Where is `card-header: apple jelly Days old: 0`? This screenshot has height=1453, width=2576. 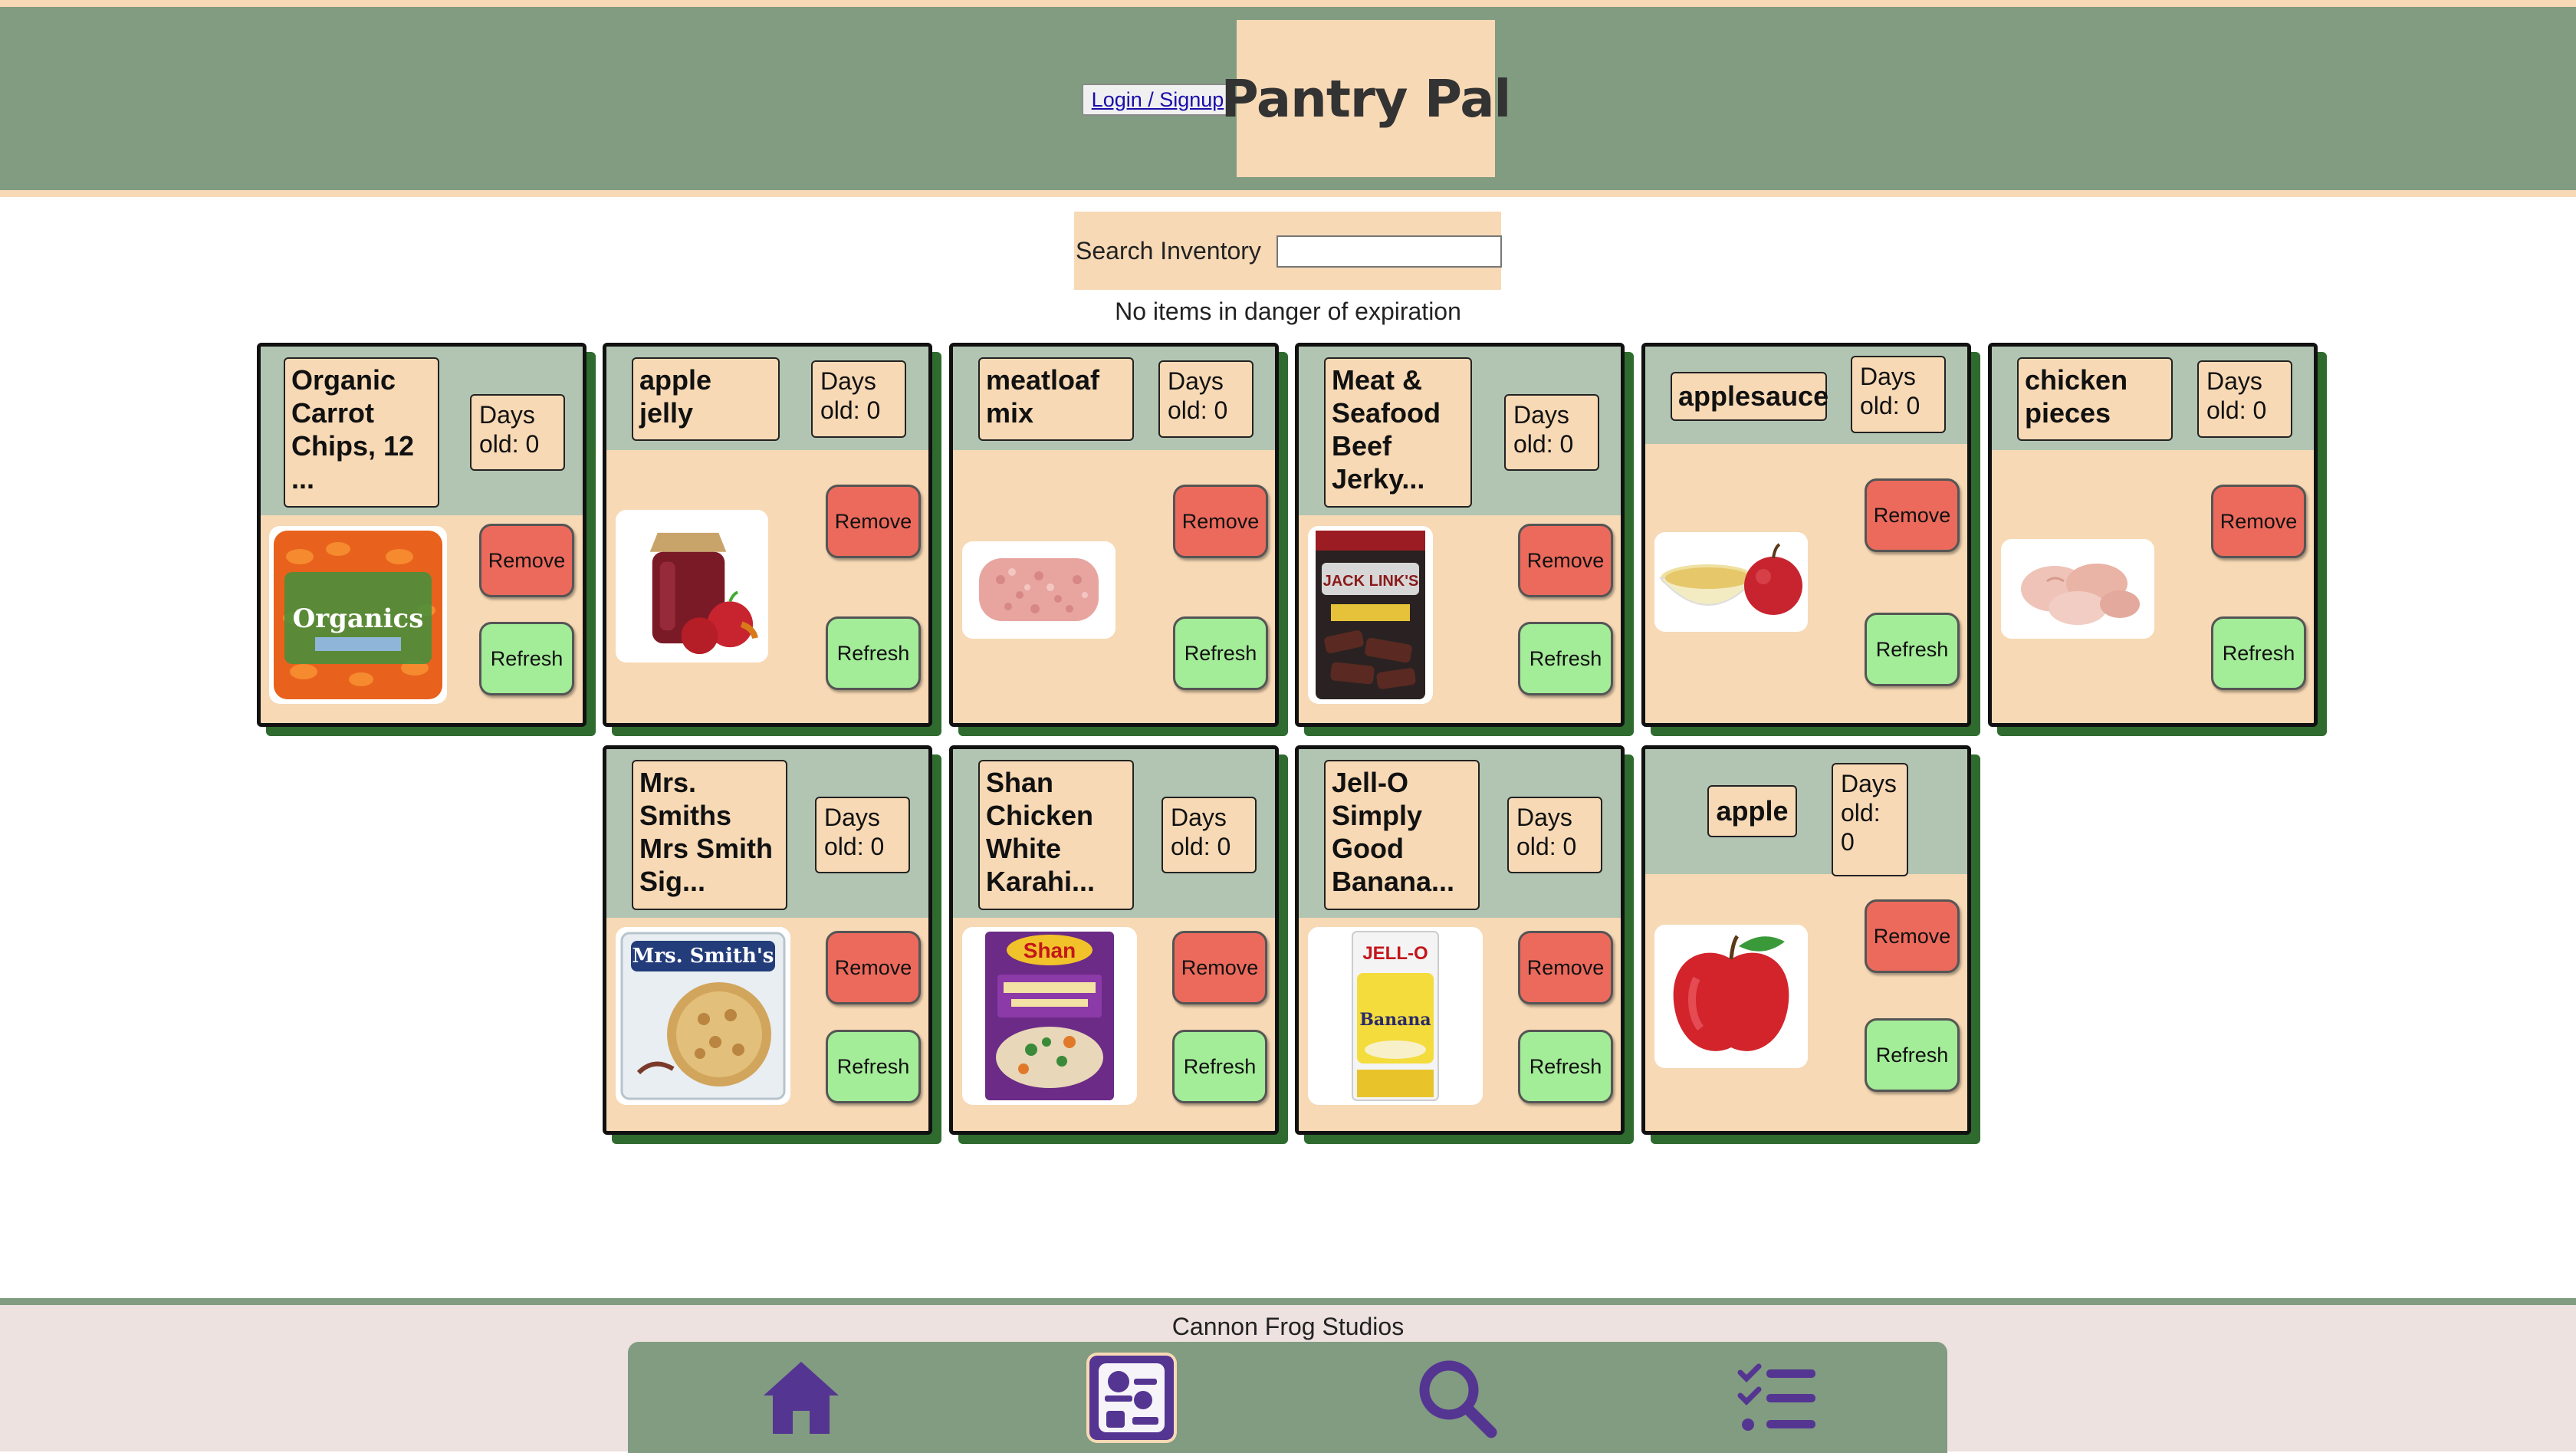 card-header: apple jelly Days old: 0 is located at coordinates (767, 399).